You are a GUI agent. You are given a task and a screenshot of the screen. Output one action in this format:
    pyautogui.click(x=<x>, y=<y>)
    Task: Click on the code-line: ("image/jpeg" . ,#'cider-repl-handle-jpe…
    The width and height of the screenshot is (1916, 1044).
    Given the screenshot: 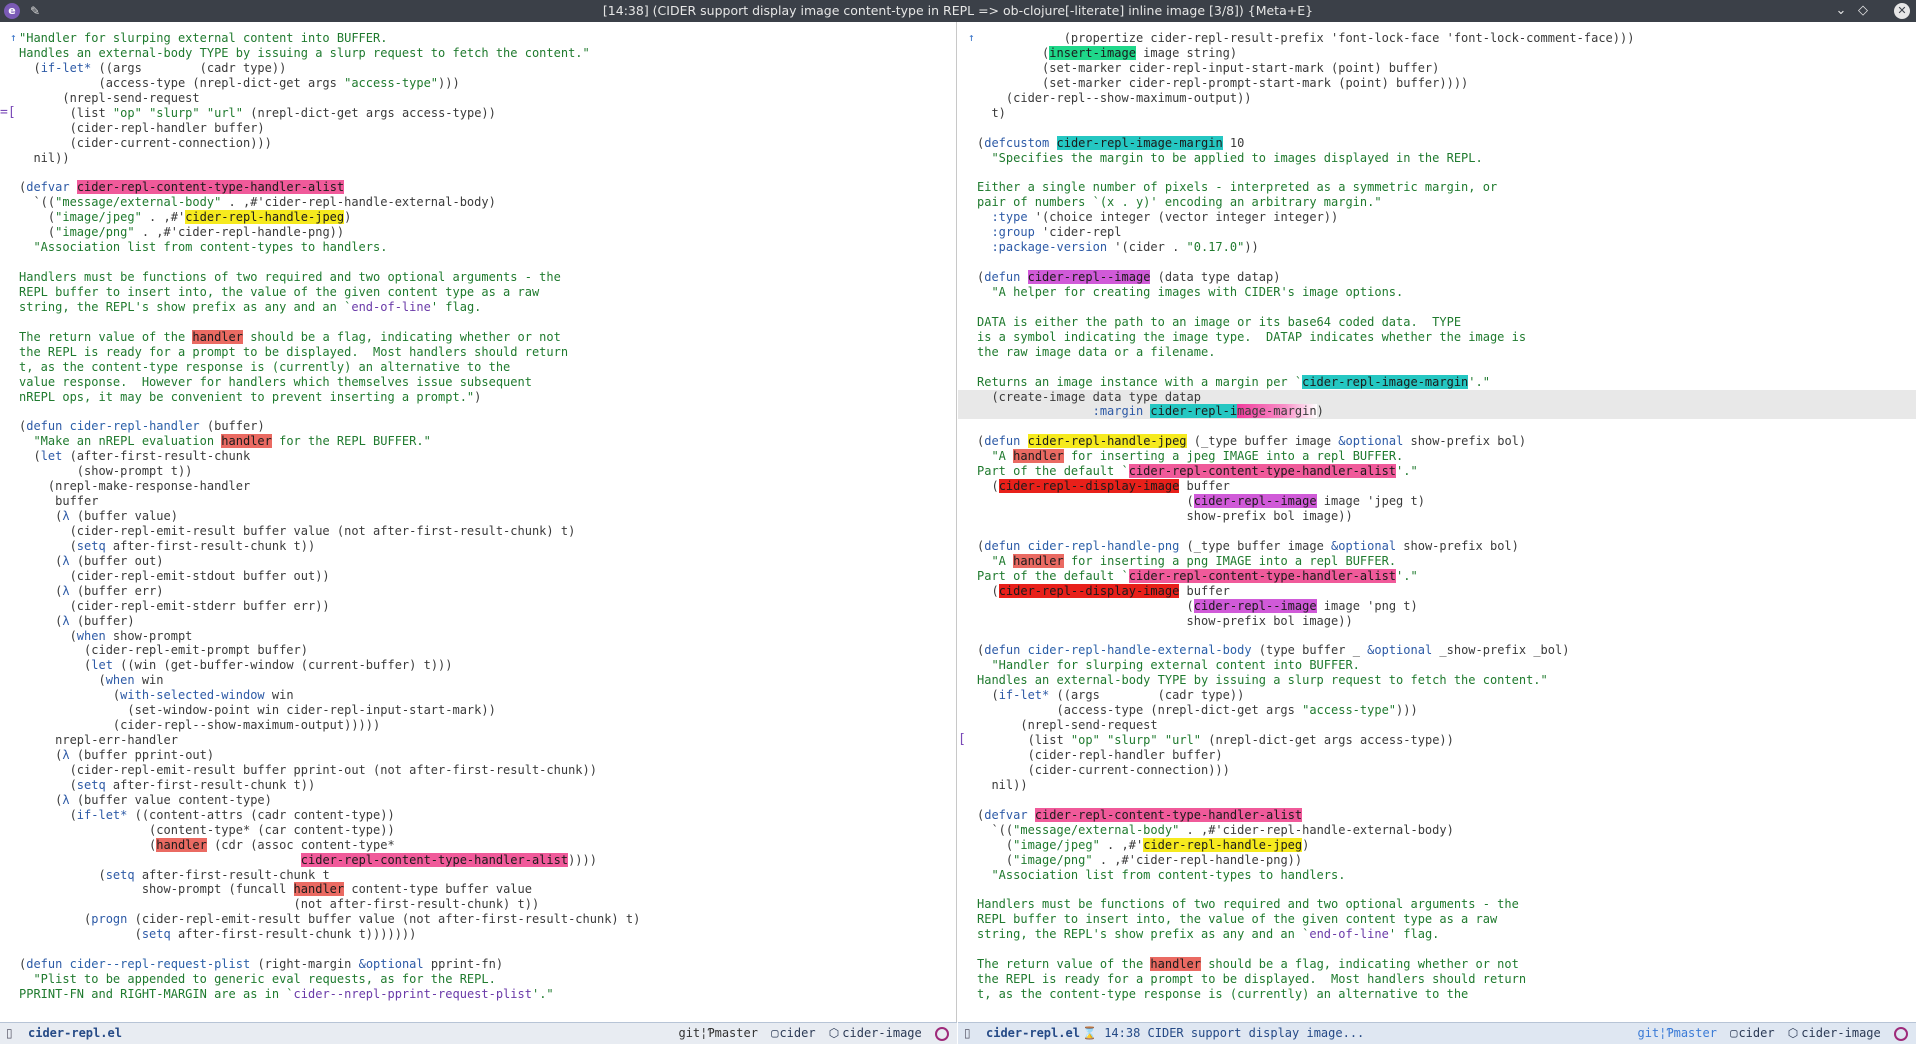 What is the action you would take?
    pyautogui.click(x=1143, y=844)
    